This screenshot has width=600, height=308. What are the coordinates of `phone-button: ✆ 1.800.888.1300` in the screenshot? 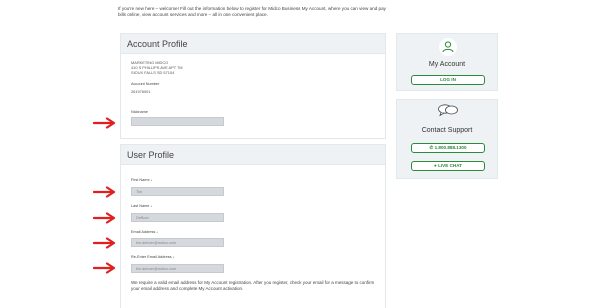 It's located at (448, 148).